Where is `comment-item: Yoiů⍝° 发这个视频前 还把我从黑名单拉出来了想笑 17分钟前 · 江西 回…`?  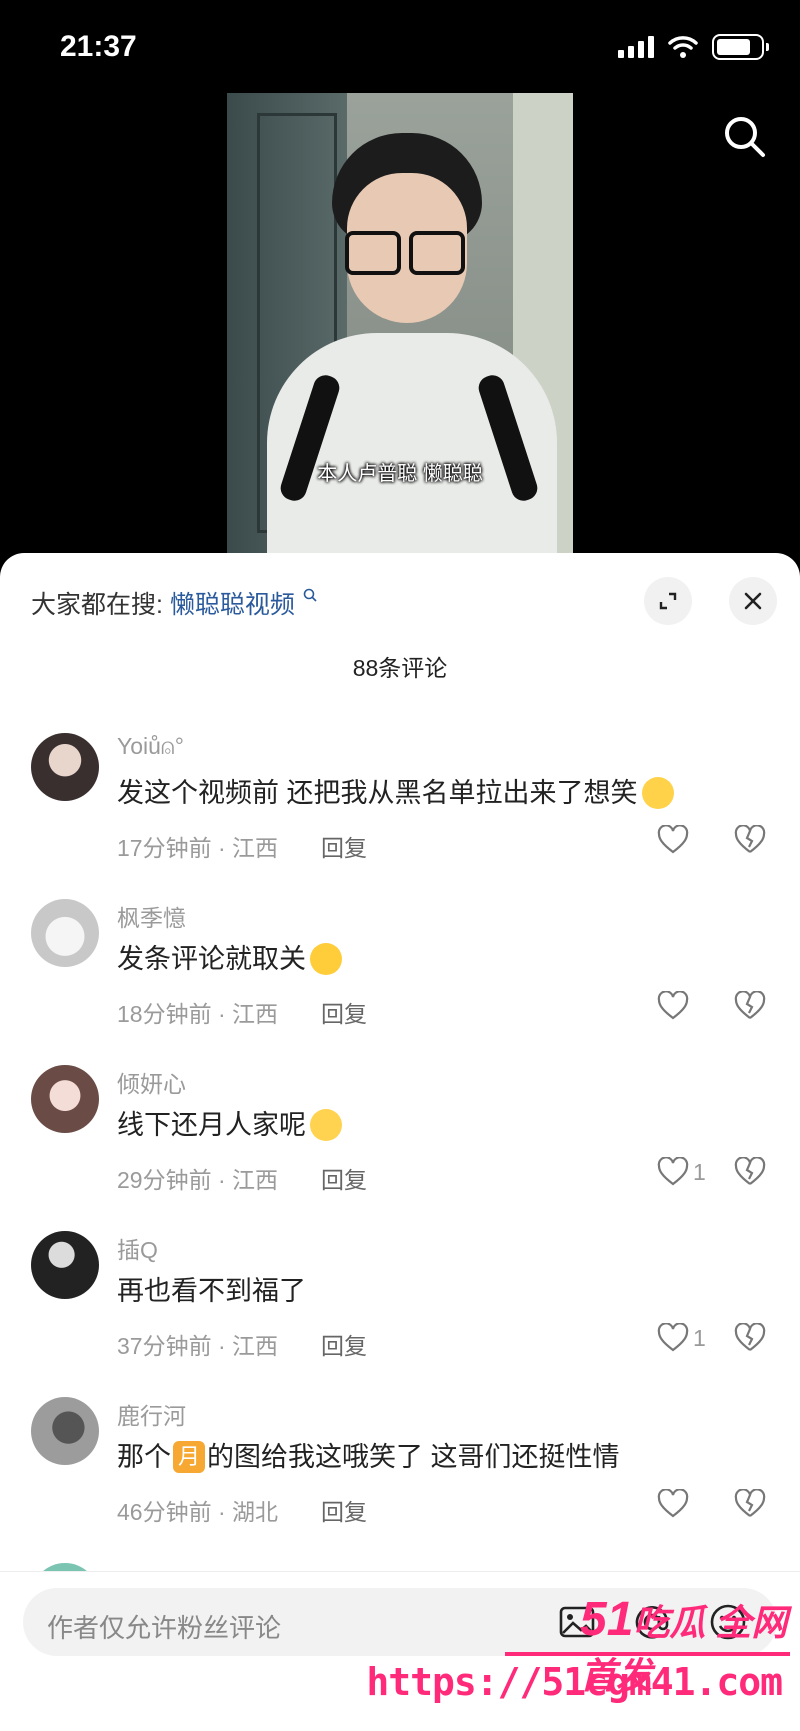
comment-item: Yoiů⍝° 发这个视频前 还把我从黑名单拉出来了想笑 17分钟前 · 江西 回… is located at coordinates (400, 813).